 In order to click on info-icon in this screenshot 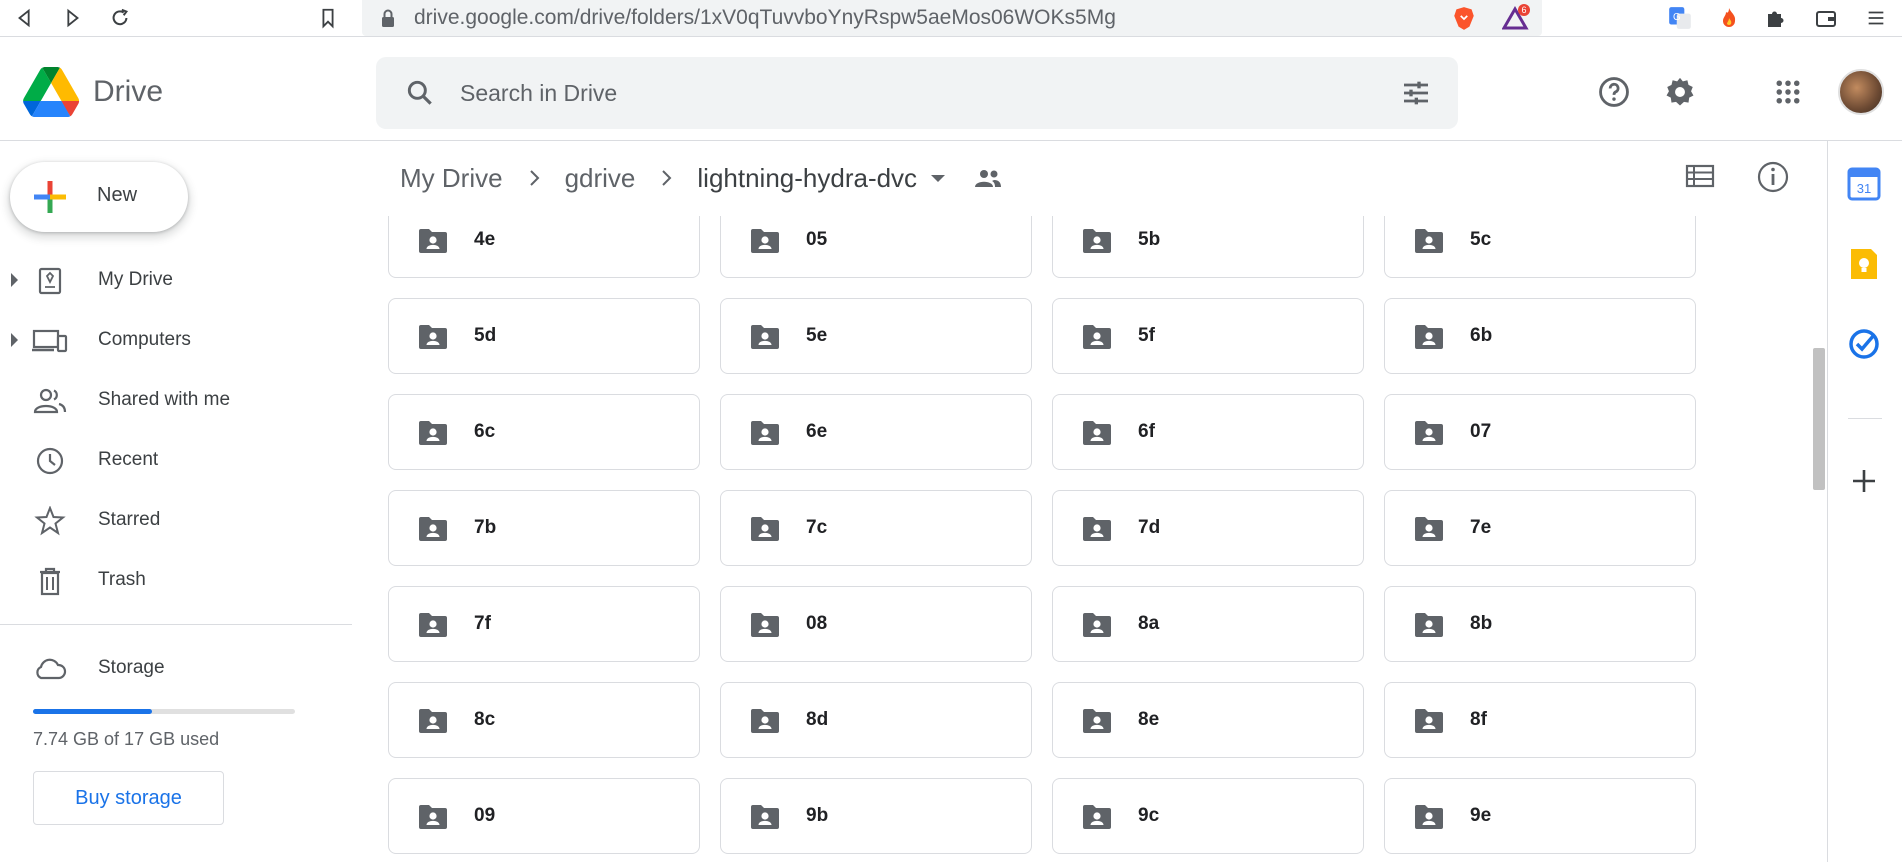, I will do `click(1773, 177)`.